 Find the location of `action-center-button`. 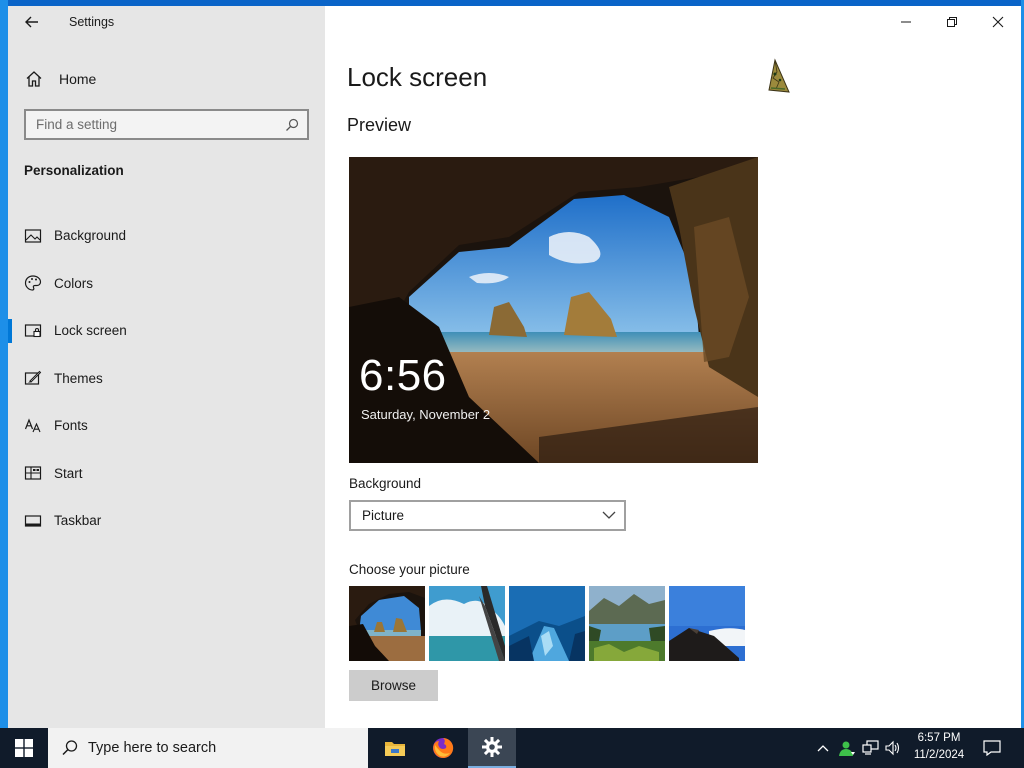

action-center-button is located at coordinates (992, 748).